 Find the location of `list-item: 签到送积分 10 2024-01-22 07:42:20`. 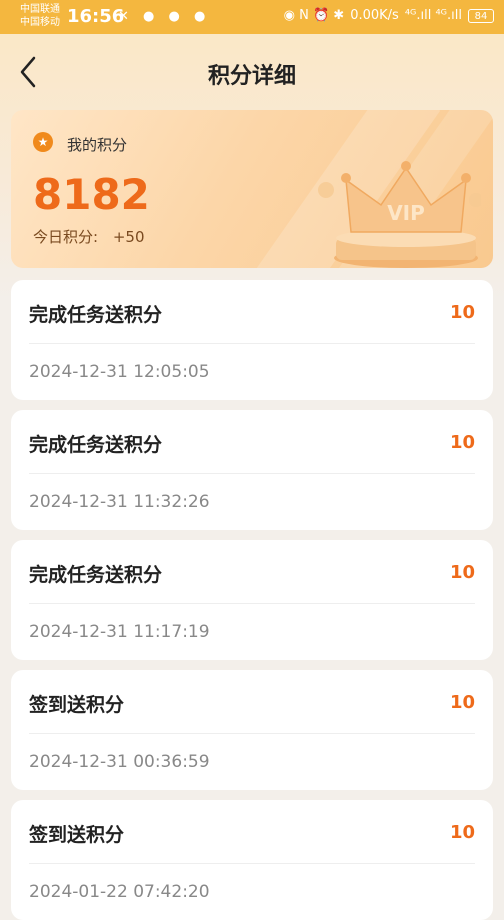

list-item: 签到送积分 10 2024-01-22 07:42:20 is located at coordinates (252, 860).